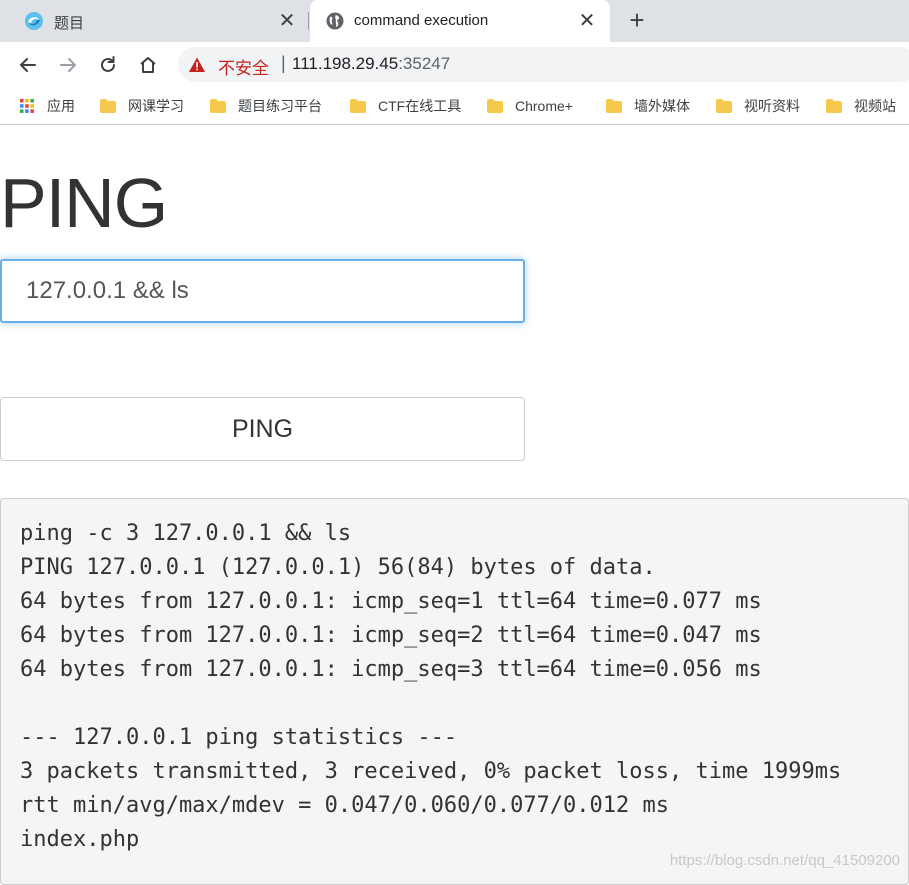 The image size is (909, 885). I want to click on back-arrow-icon, so click(28, 65).